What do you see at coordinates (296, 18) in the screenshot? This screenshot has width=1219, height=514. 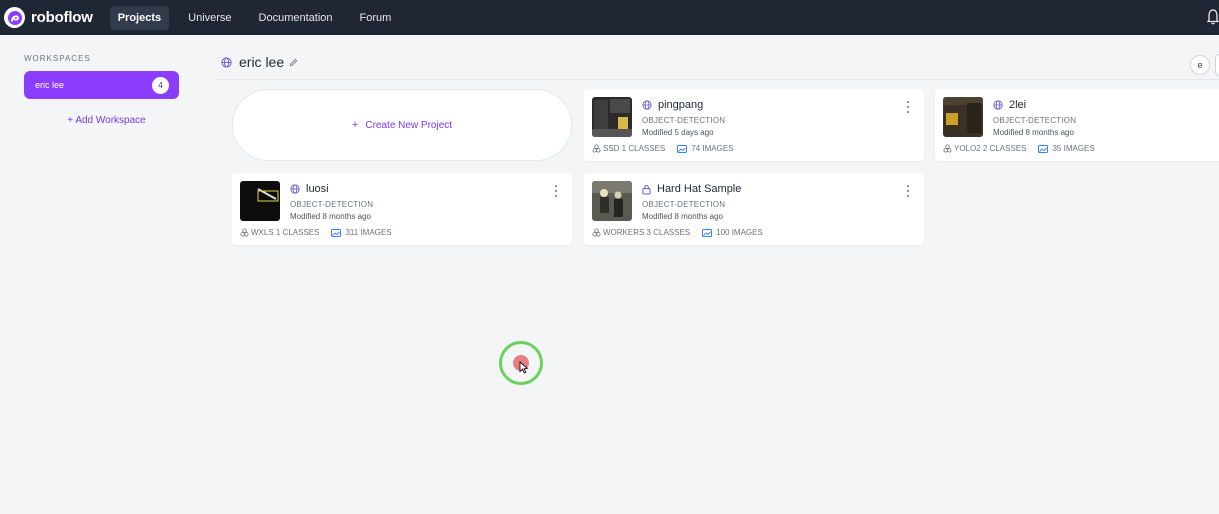 I see `nav-documentation: Documentation` at bounding box center [296, 18].